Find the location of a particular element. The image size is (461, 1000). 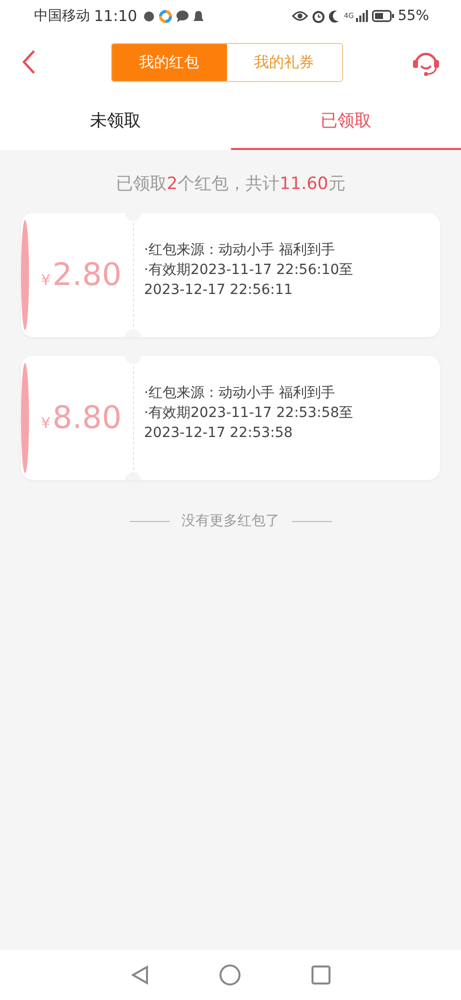

coupon-card: ¥8.80 ·红包来源：动动小手 福利到手 ·有效期2023-11-17 22:53:58至 2023-12-17 22:53:58 is located at coordinates (230, 418).